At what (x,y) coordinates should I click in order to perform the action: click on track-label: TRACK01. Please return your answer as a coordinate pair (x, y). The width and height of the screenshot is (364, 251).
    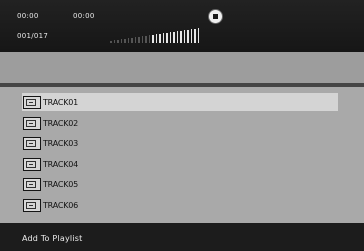
    Looking at the image, I should click on (61, 102).